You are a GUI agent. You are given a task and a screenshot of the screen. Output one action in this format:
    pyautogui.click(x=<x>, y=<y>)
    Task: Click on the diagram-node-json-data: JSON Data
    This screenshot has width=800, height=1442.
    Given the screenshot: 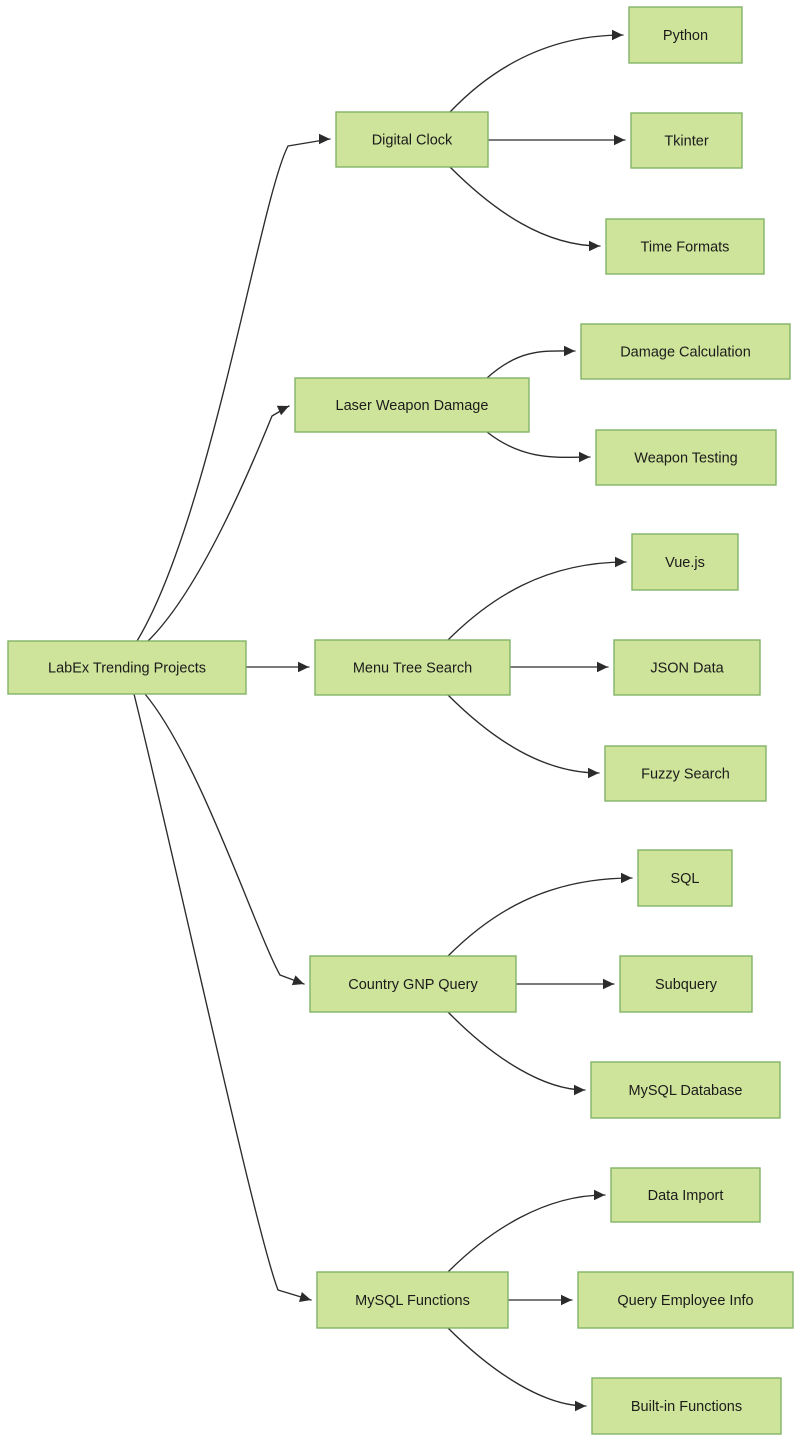 What is the action you would take?
    pyautogui.click(x=687, y=667)
    